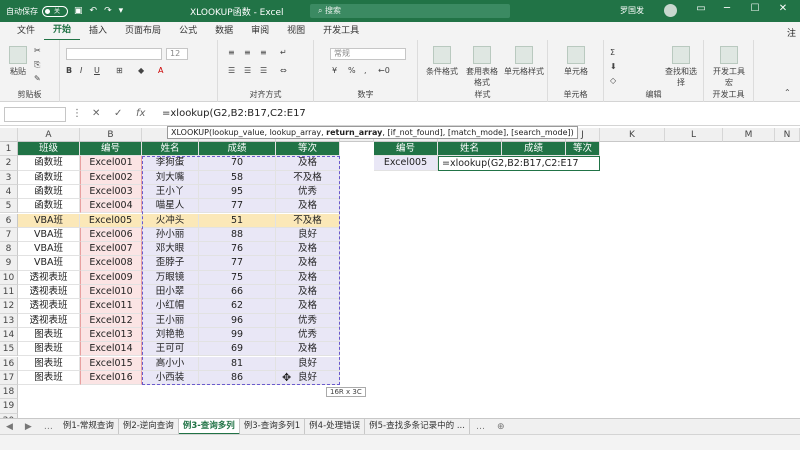  I want to click on conditional-formatting-button: 条件格式, so click(442, 61).